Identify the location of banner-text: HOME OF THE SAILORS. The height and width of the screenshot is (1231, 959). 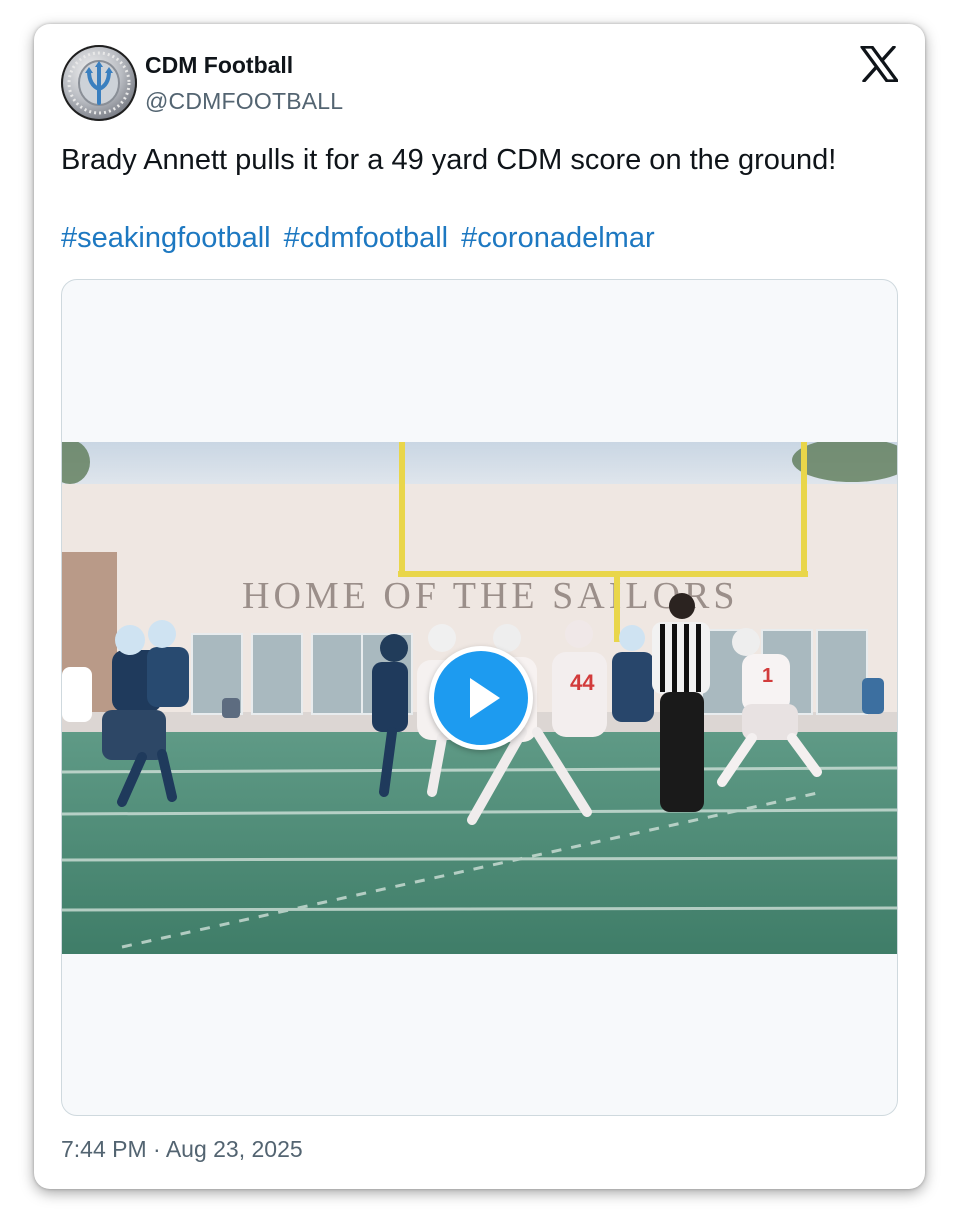
(490, 596).